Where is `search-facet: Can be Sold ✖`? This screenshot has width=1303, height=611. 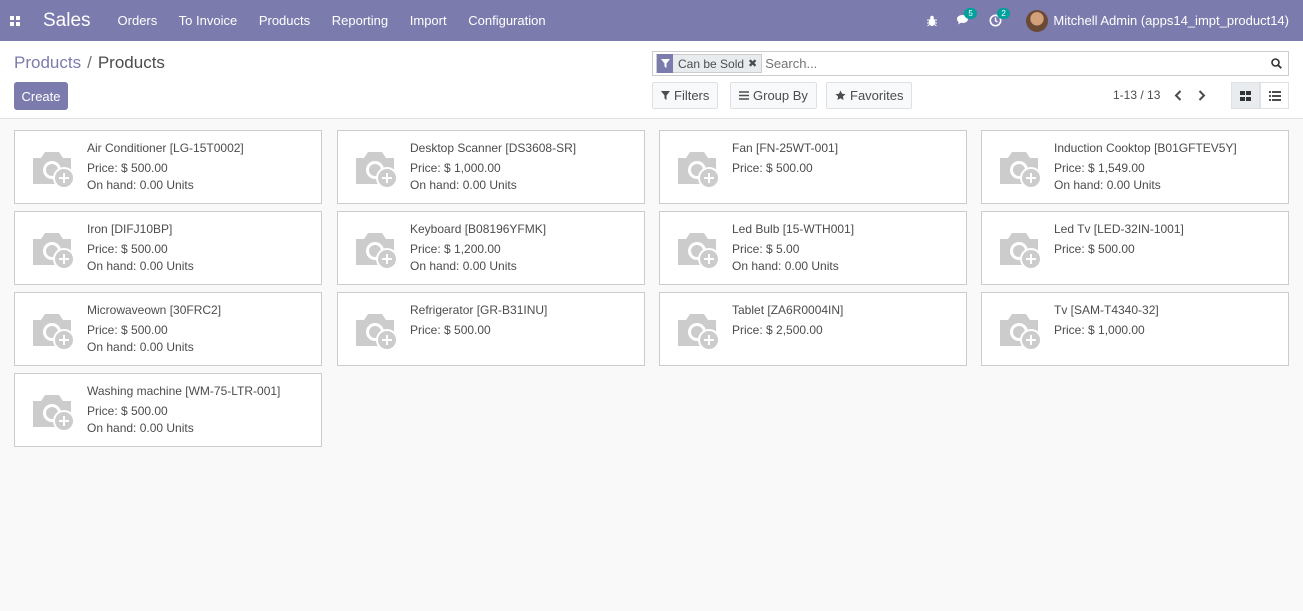
search-facet: Can be Sold ✖ is located at coordinates (709, 63).